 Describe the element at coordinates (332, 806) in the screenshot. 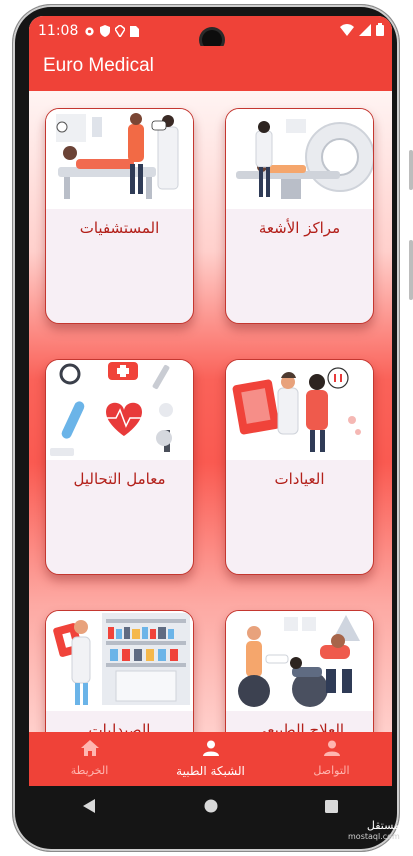

I see `recents-icon` at that location.